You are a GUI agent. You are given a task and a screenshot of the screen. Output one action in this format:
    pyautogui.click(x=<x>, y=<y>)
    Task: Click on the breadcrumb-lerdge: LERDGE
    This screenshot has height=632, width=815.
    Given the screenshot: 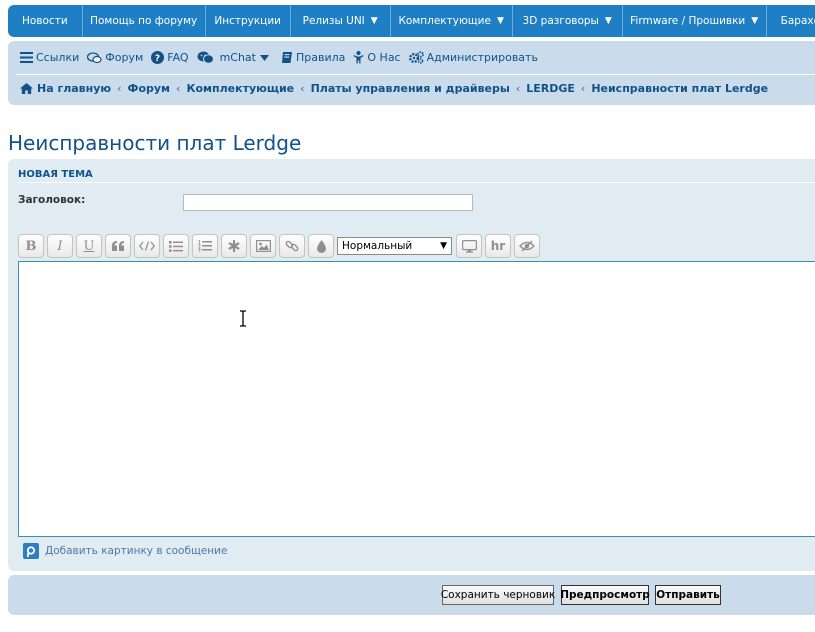 What is the action you would take?
    pyautogui.click(x=550, y=88)
    